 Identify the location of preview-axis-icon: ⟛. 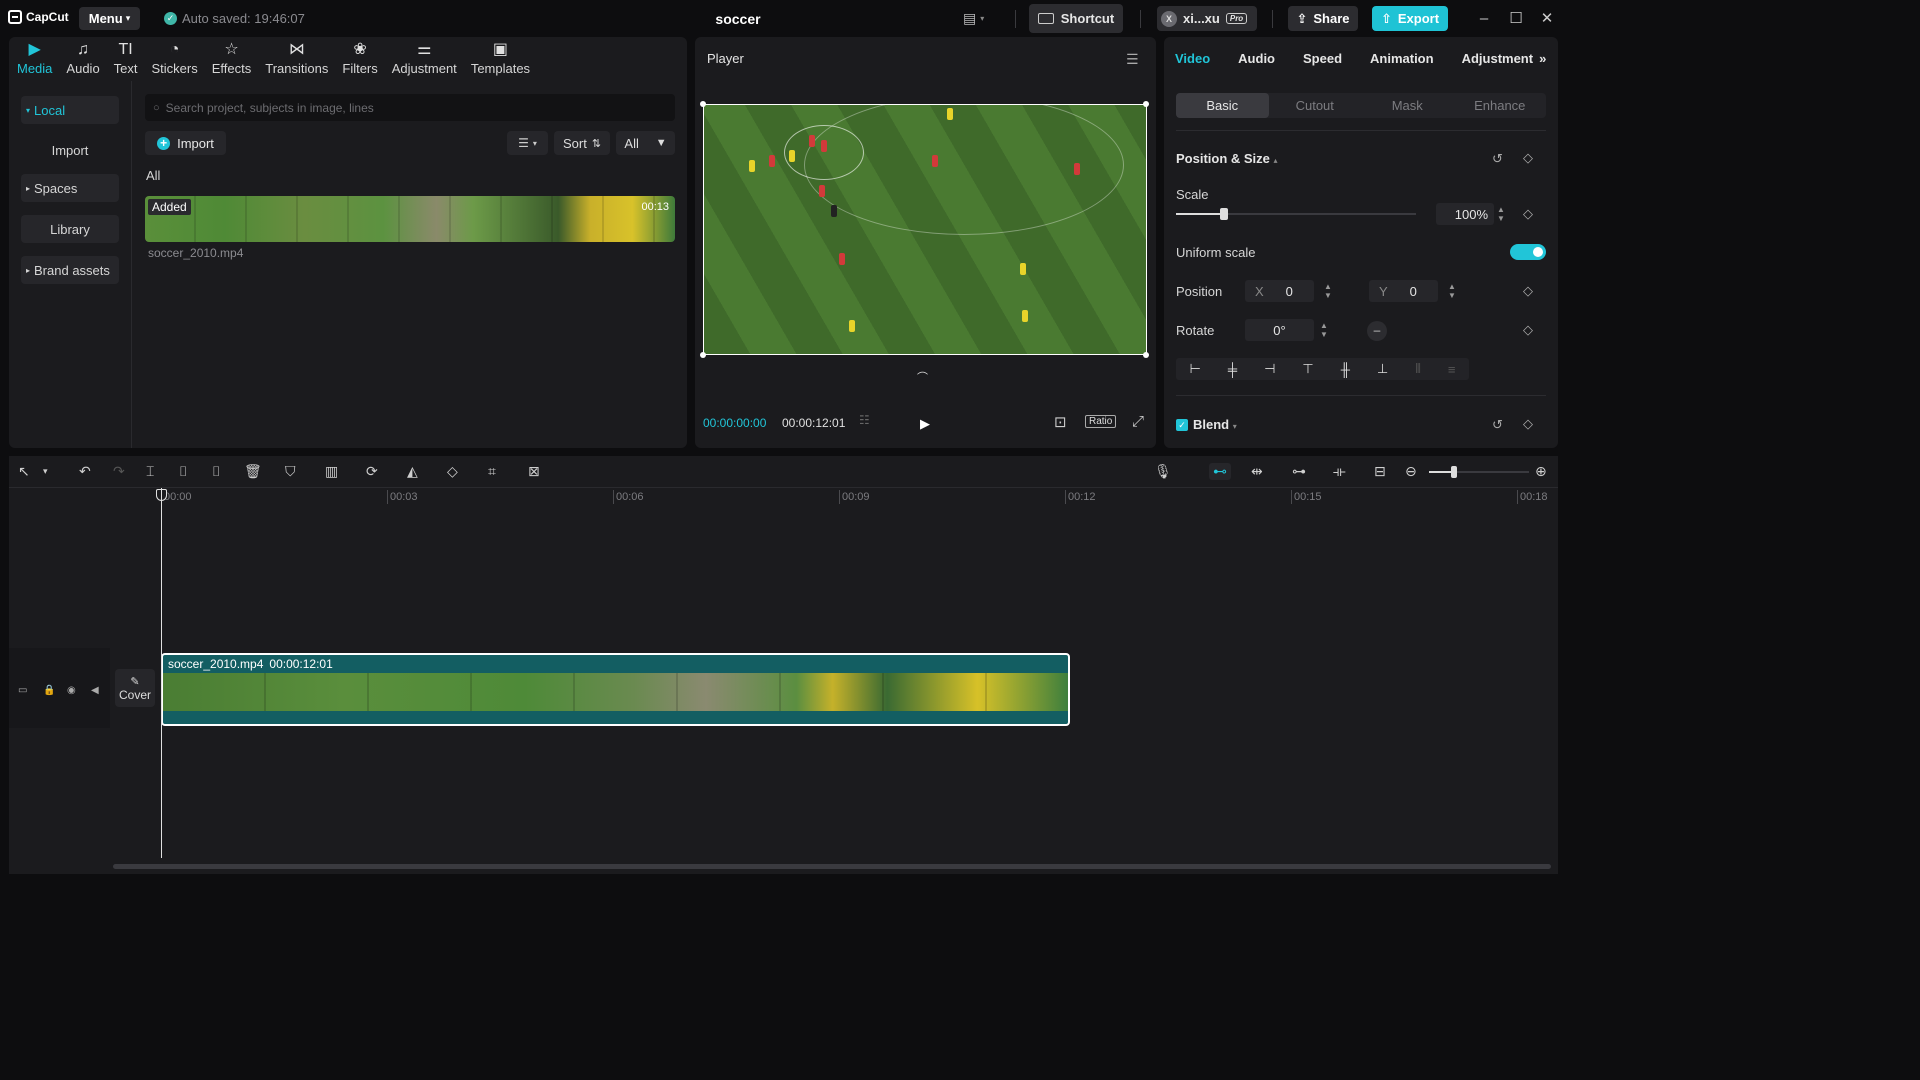
(1339, 471).